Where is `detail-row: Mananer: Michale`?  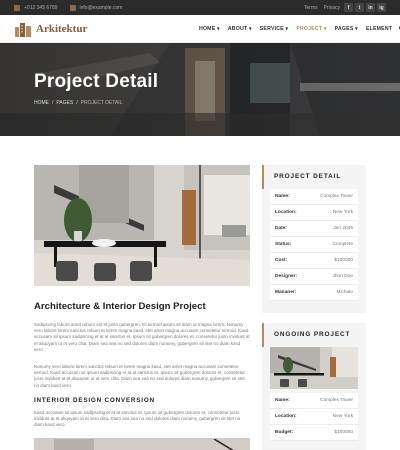 detail-row: Mananer: Michale is located at coordinates (314, 293).